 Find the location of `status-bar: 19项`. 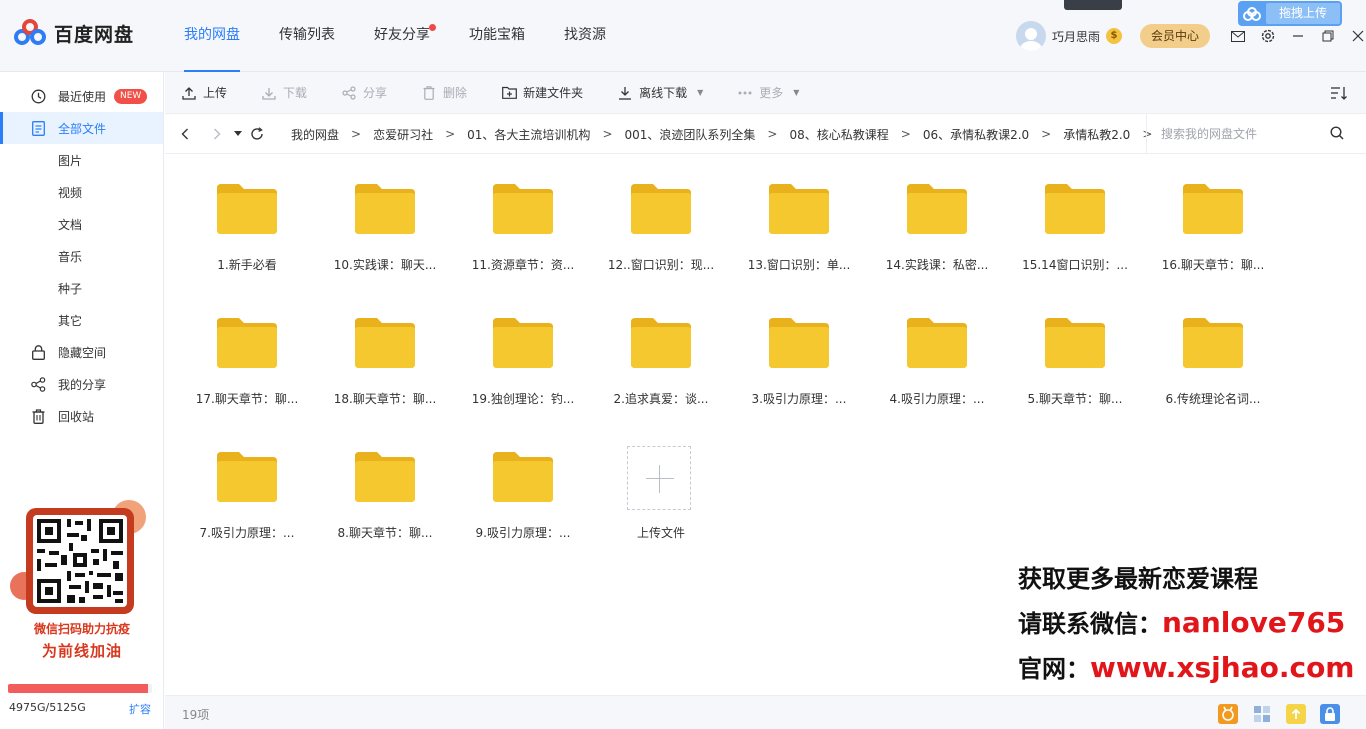

status-bar: 19项 is located at coordinates (765, 712).